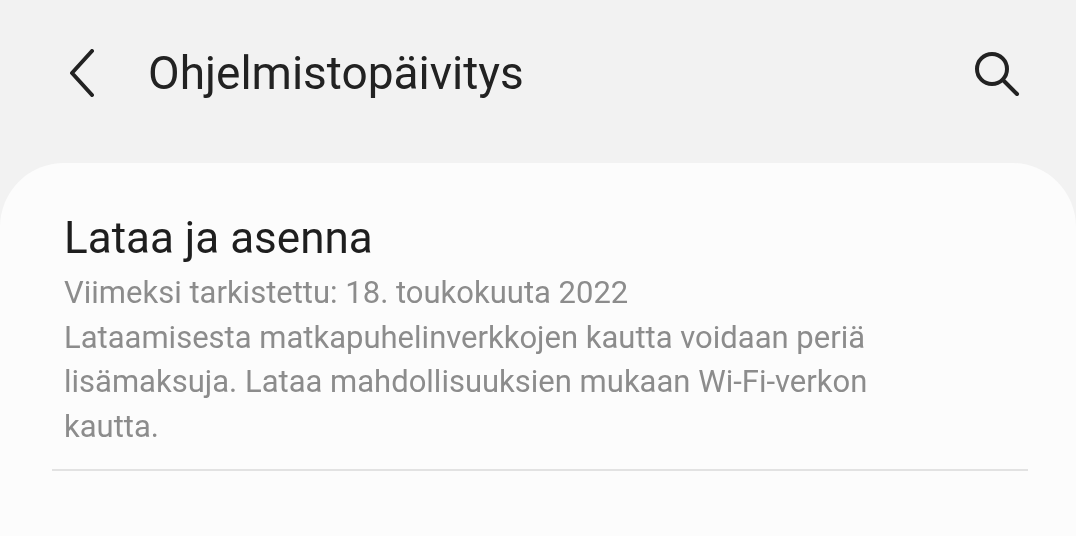  What do you see at coordinates (347, 293) in the screenshot?
I see `last-checked-text: Viimeksi tarkistettu: 18. toukokuuta 2022` at bounding box center [347, 293].